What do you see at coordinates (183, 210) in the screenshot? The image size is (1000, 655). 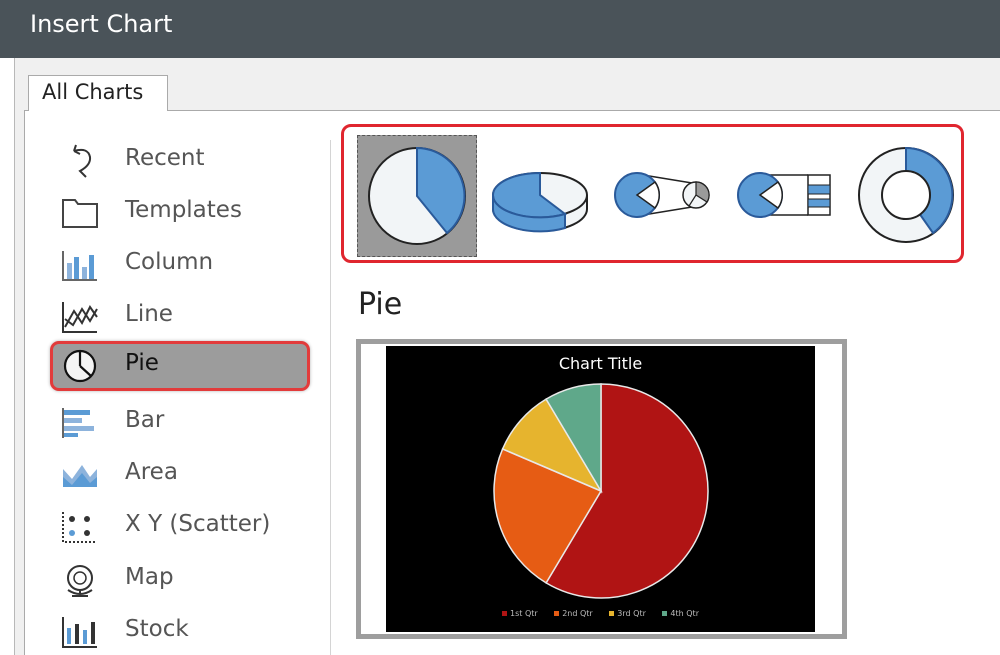 I see `category-label: Templates` at bounding box center [183, 210].